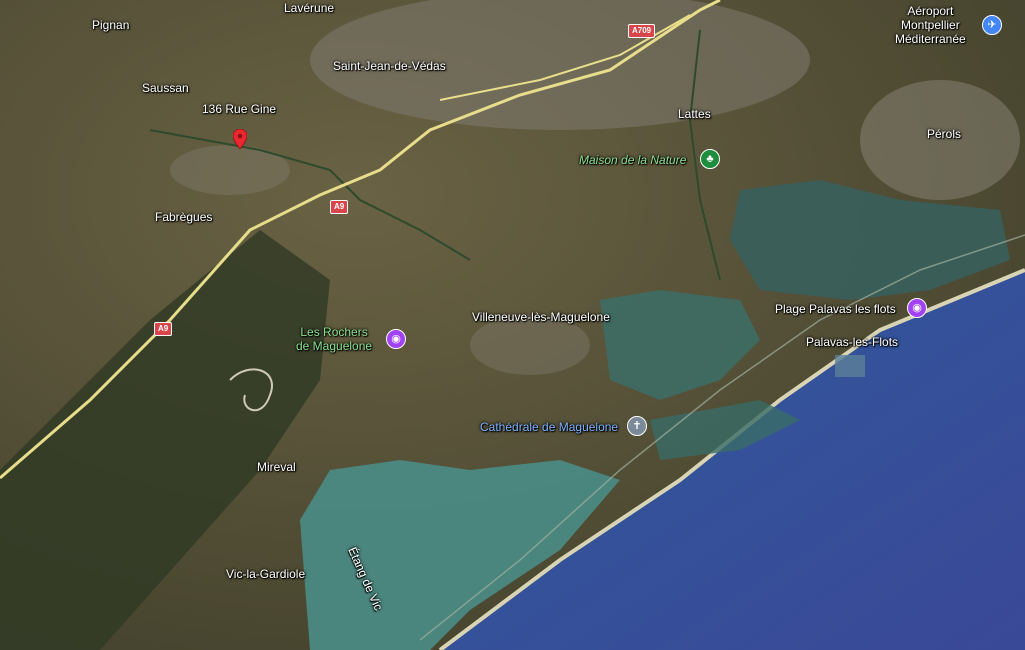 The image size is (1025, 650). I want to click on poi-rochers-label-line1: Les Rochers, so click(334, 332).